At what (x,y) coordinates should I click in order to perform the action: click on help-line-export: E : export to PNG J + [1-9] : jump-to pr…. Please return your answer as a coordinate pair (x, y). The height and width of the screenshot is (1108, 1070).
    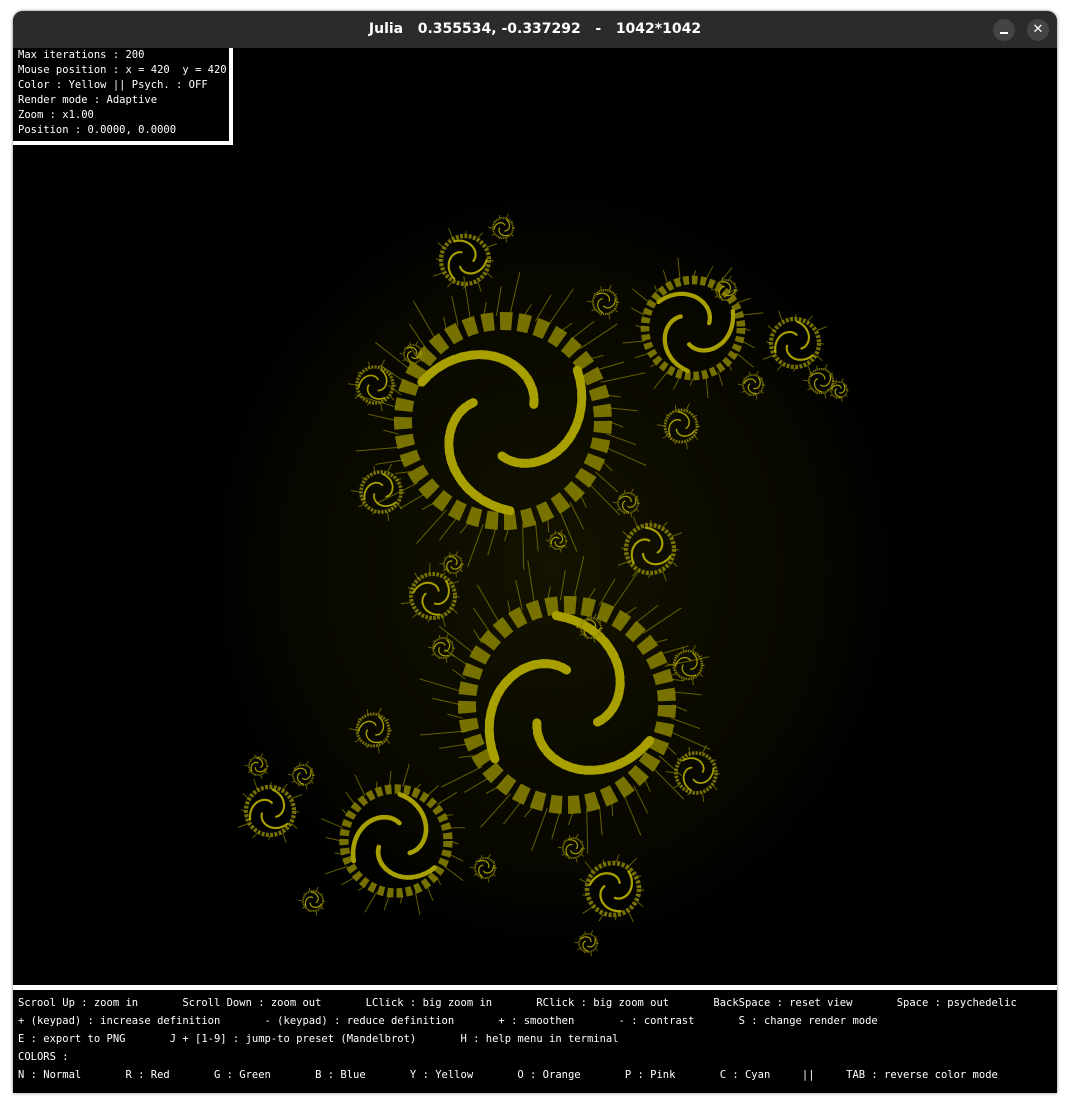
    Looking at the image, I should click on (318, 1039).